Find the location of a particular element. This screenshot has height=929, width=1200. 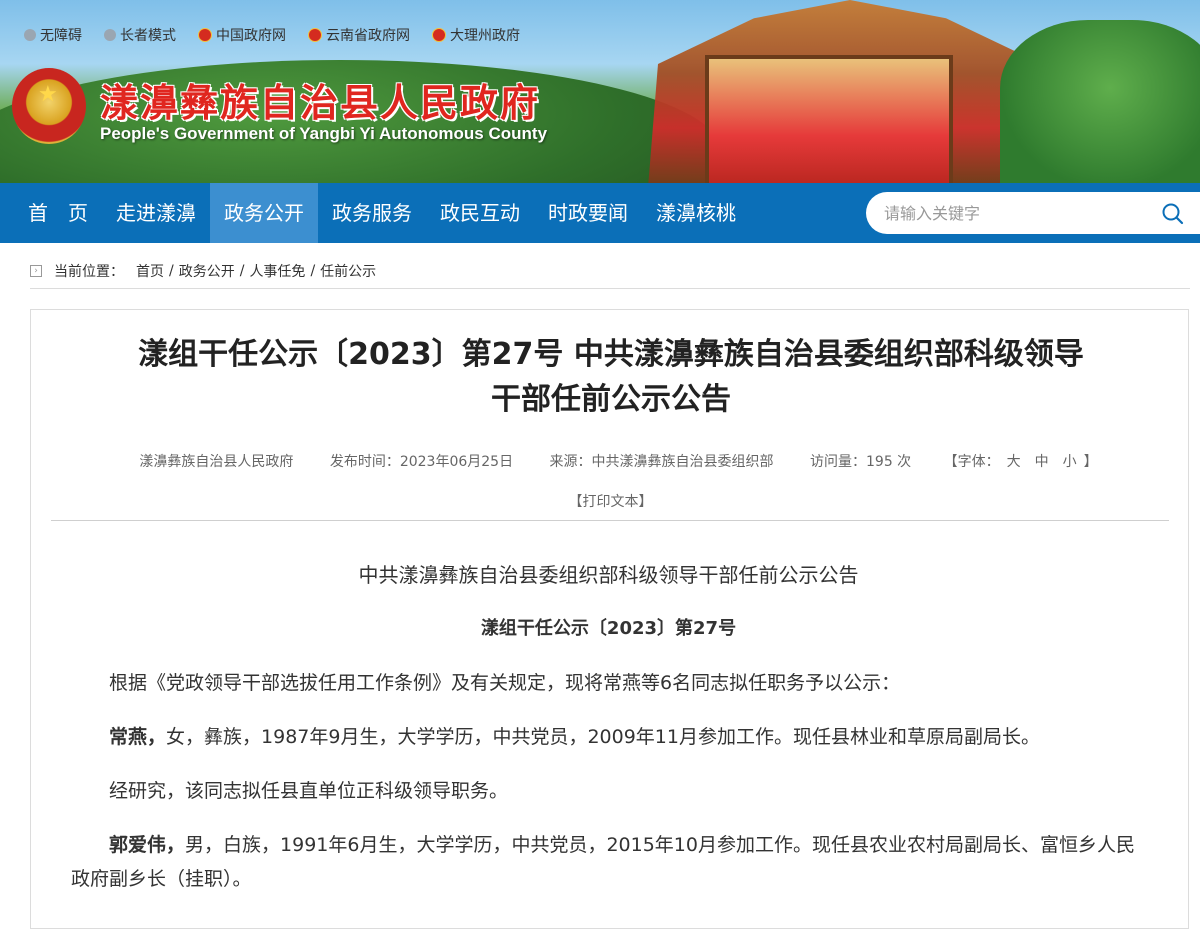

doc-heading: 中共漾濞彝族自治县委组织部科级领导干部任前公示公告 is located at coordinates (608, 575).